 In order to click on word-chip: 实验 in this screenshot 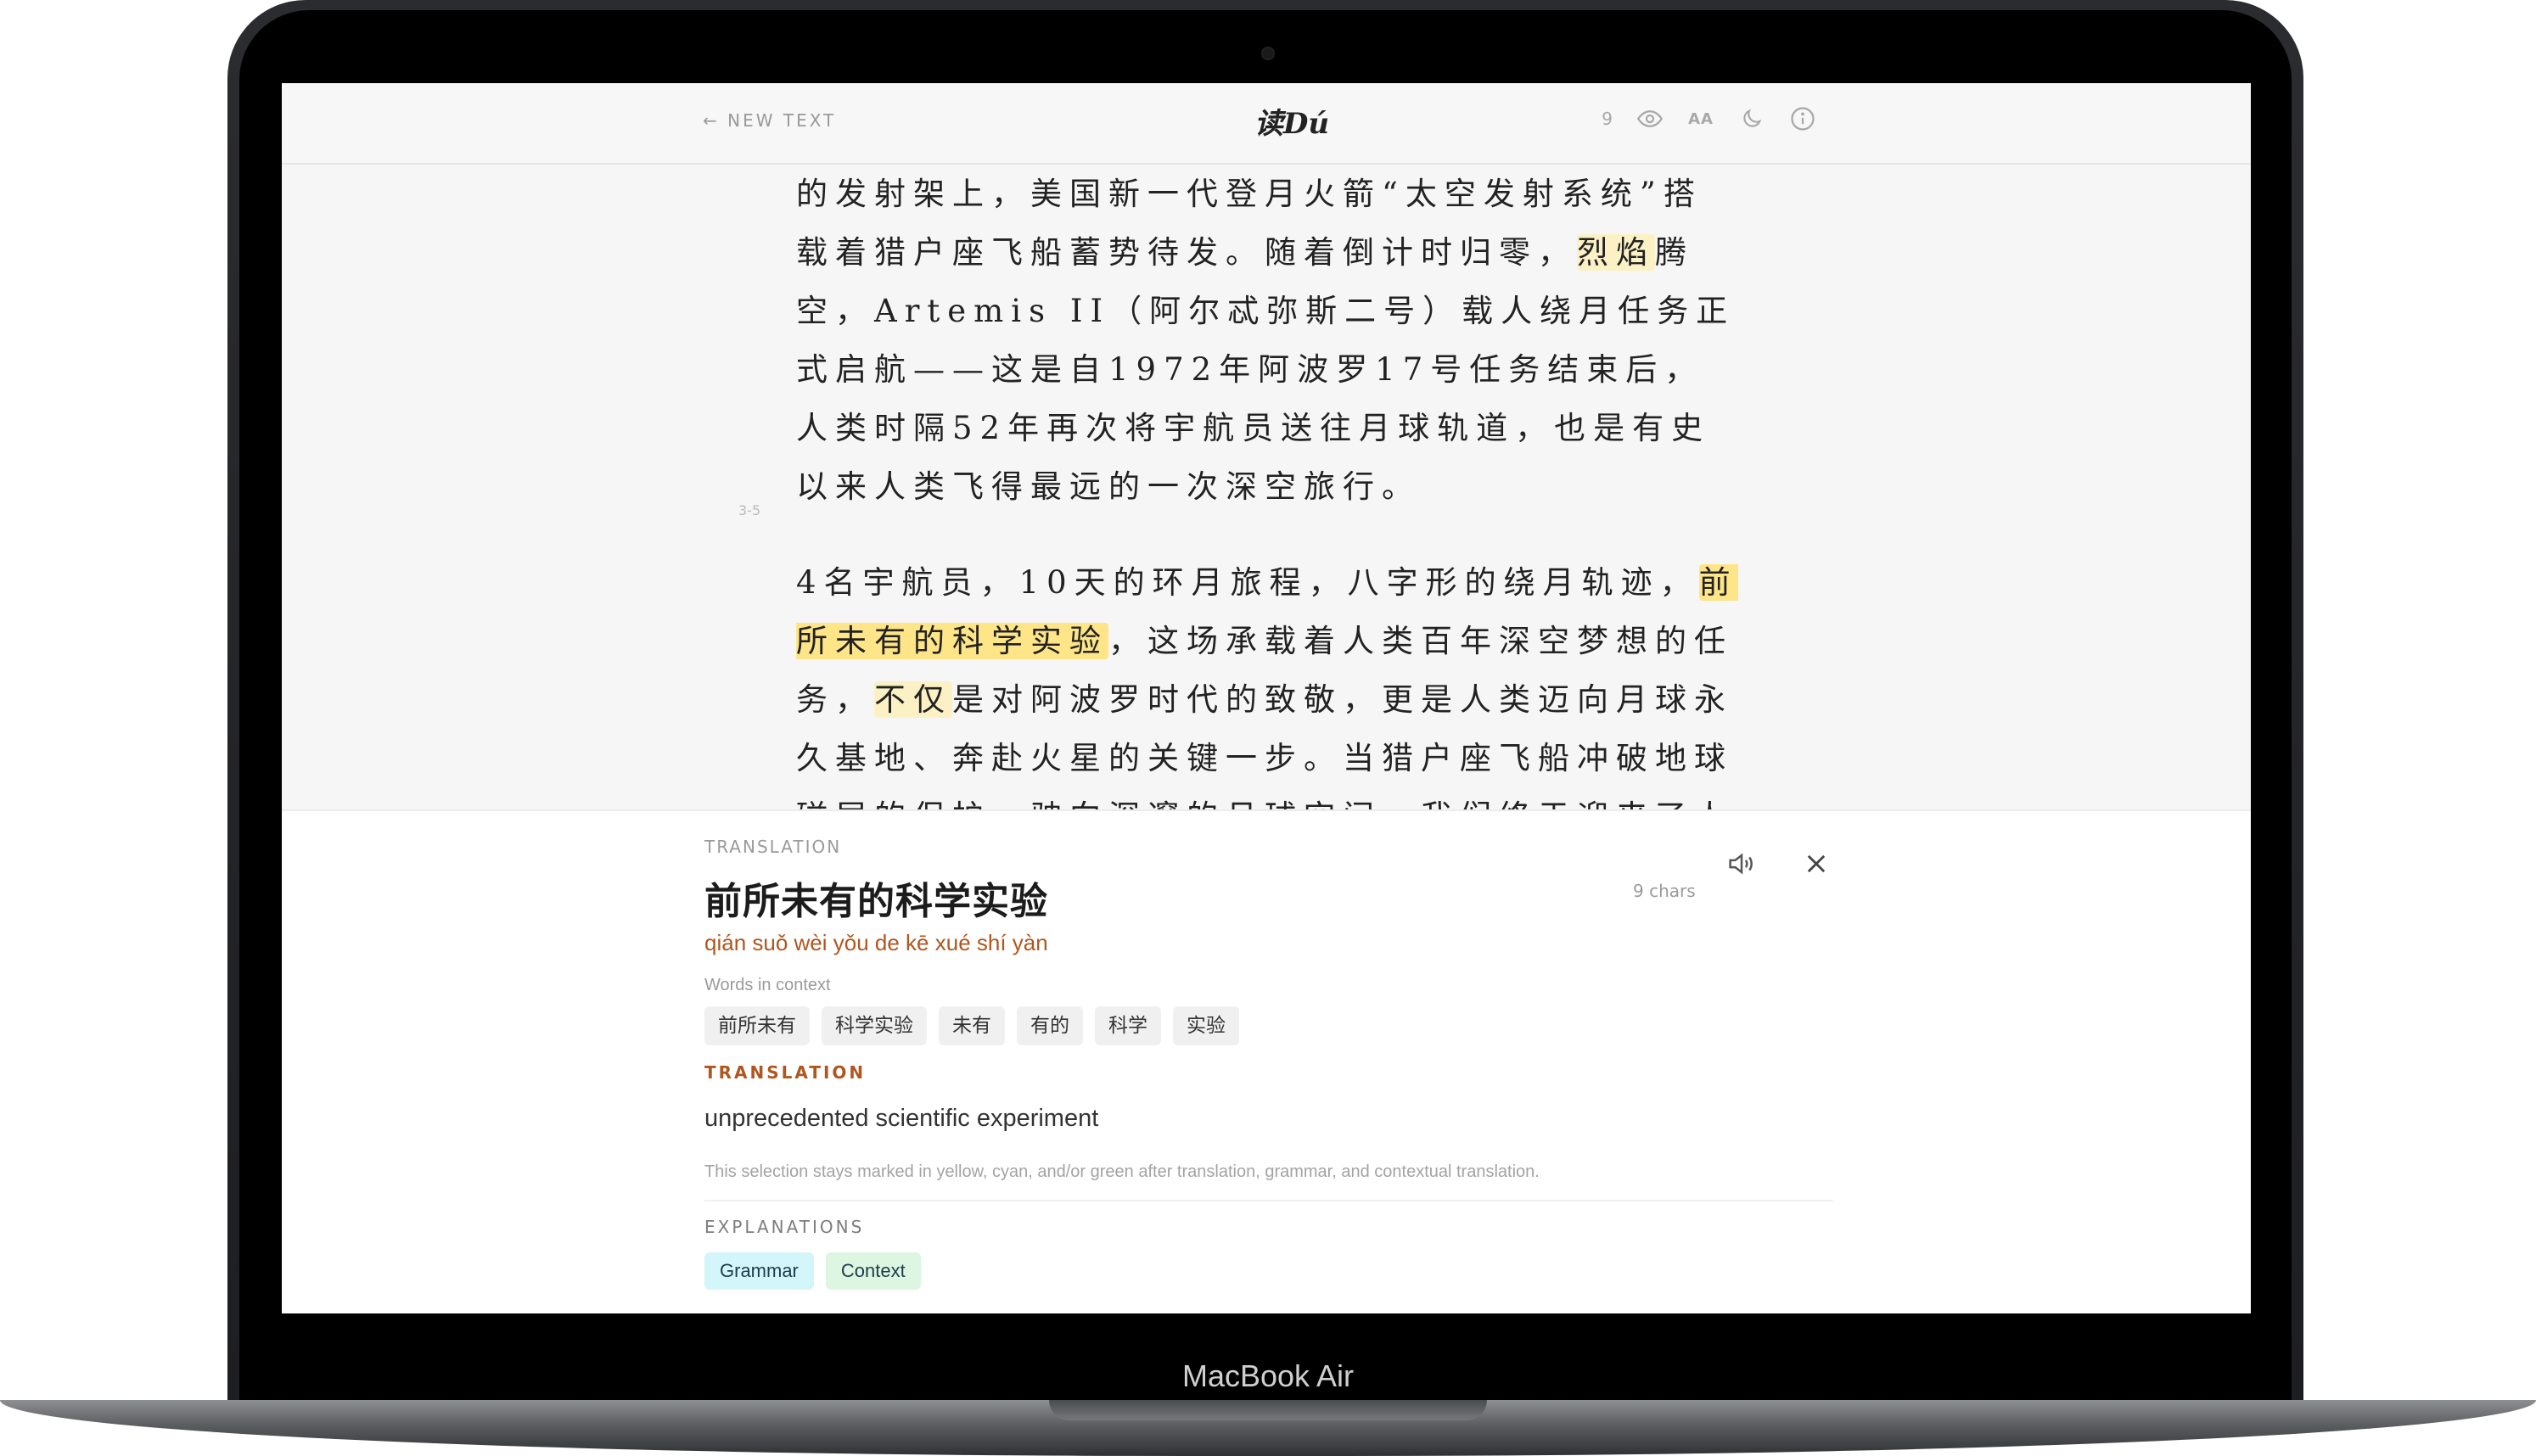, I will do `click(1206, 1025)`.